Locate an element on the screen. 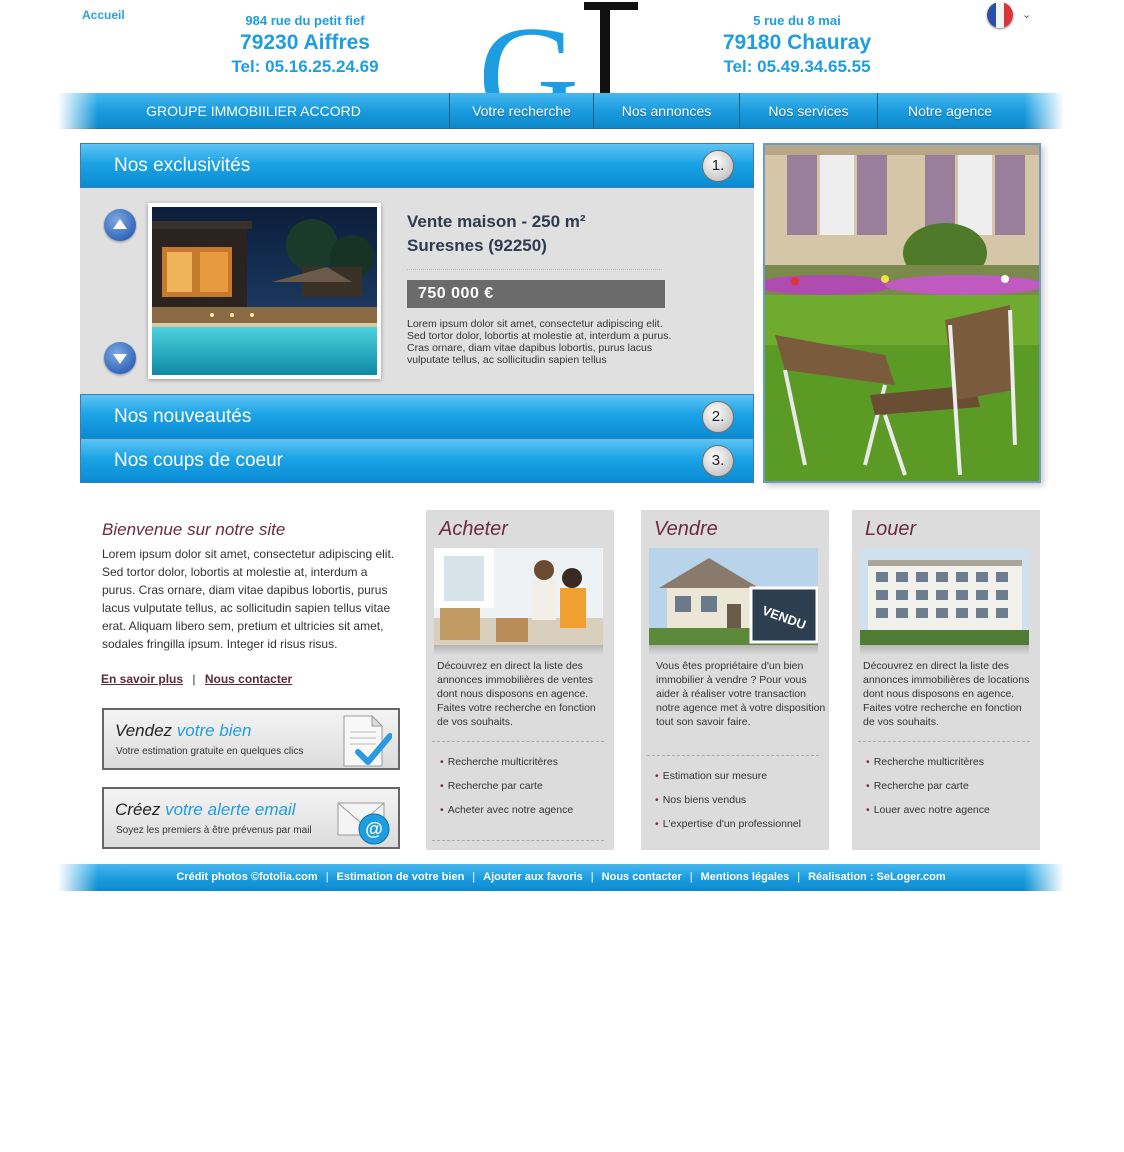 The height and width of the screenshot is (1152, 1124). card-title: Acheter is located at coordinates (473, 529).